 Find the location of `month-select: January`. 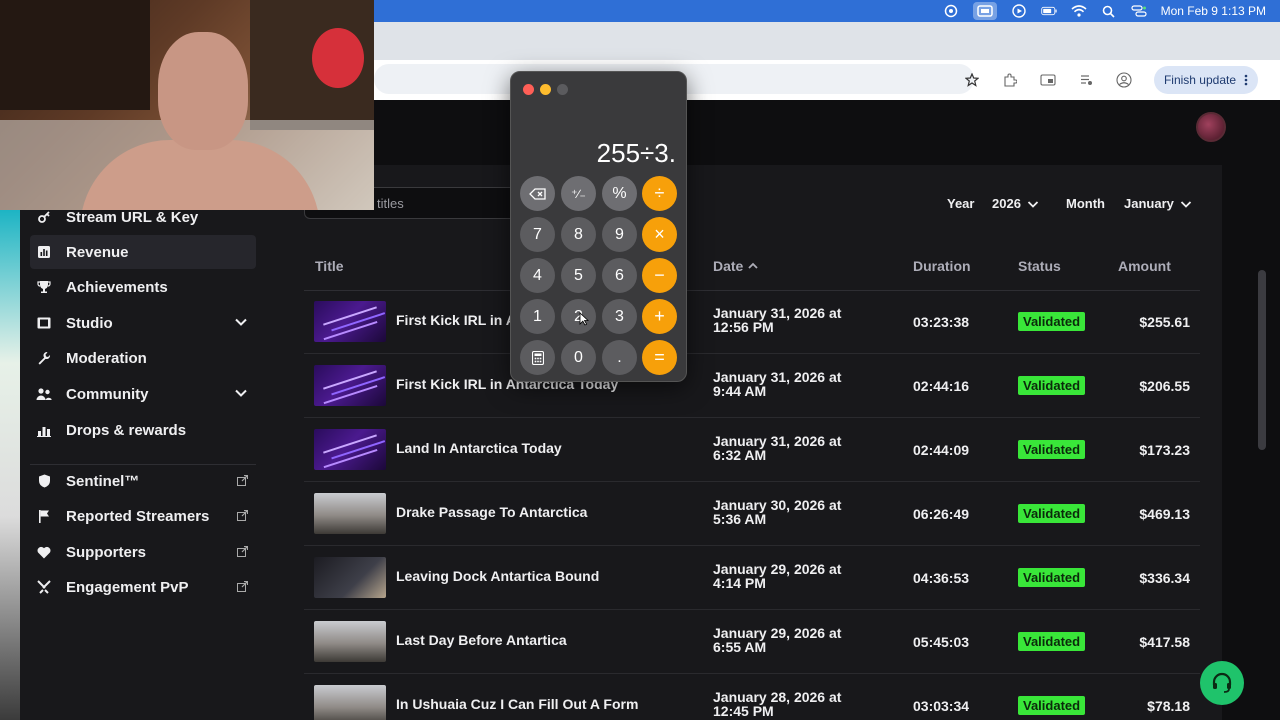

month-select: January is located at coordinates (1158, 203).